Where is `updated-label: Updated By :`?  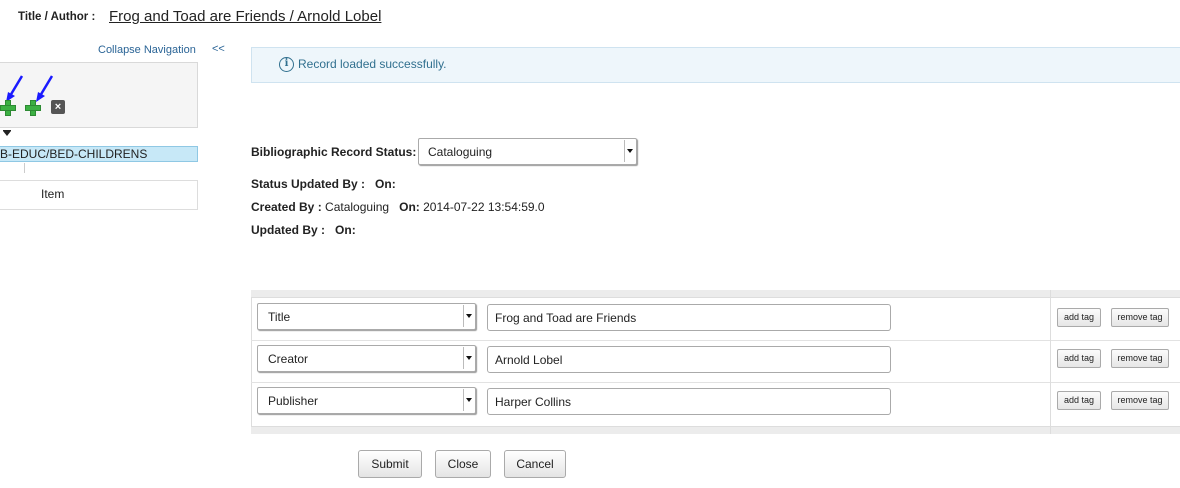
updated-label: Updated By : is located at coordinates (288, 230).